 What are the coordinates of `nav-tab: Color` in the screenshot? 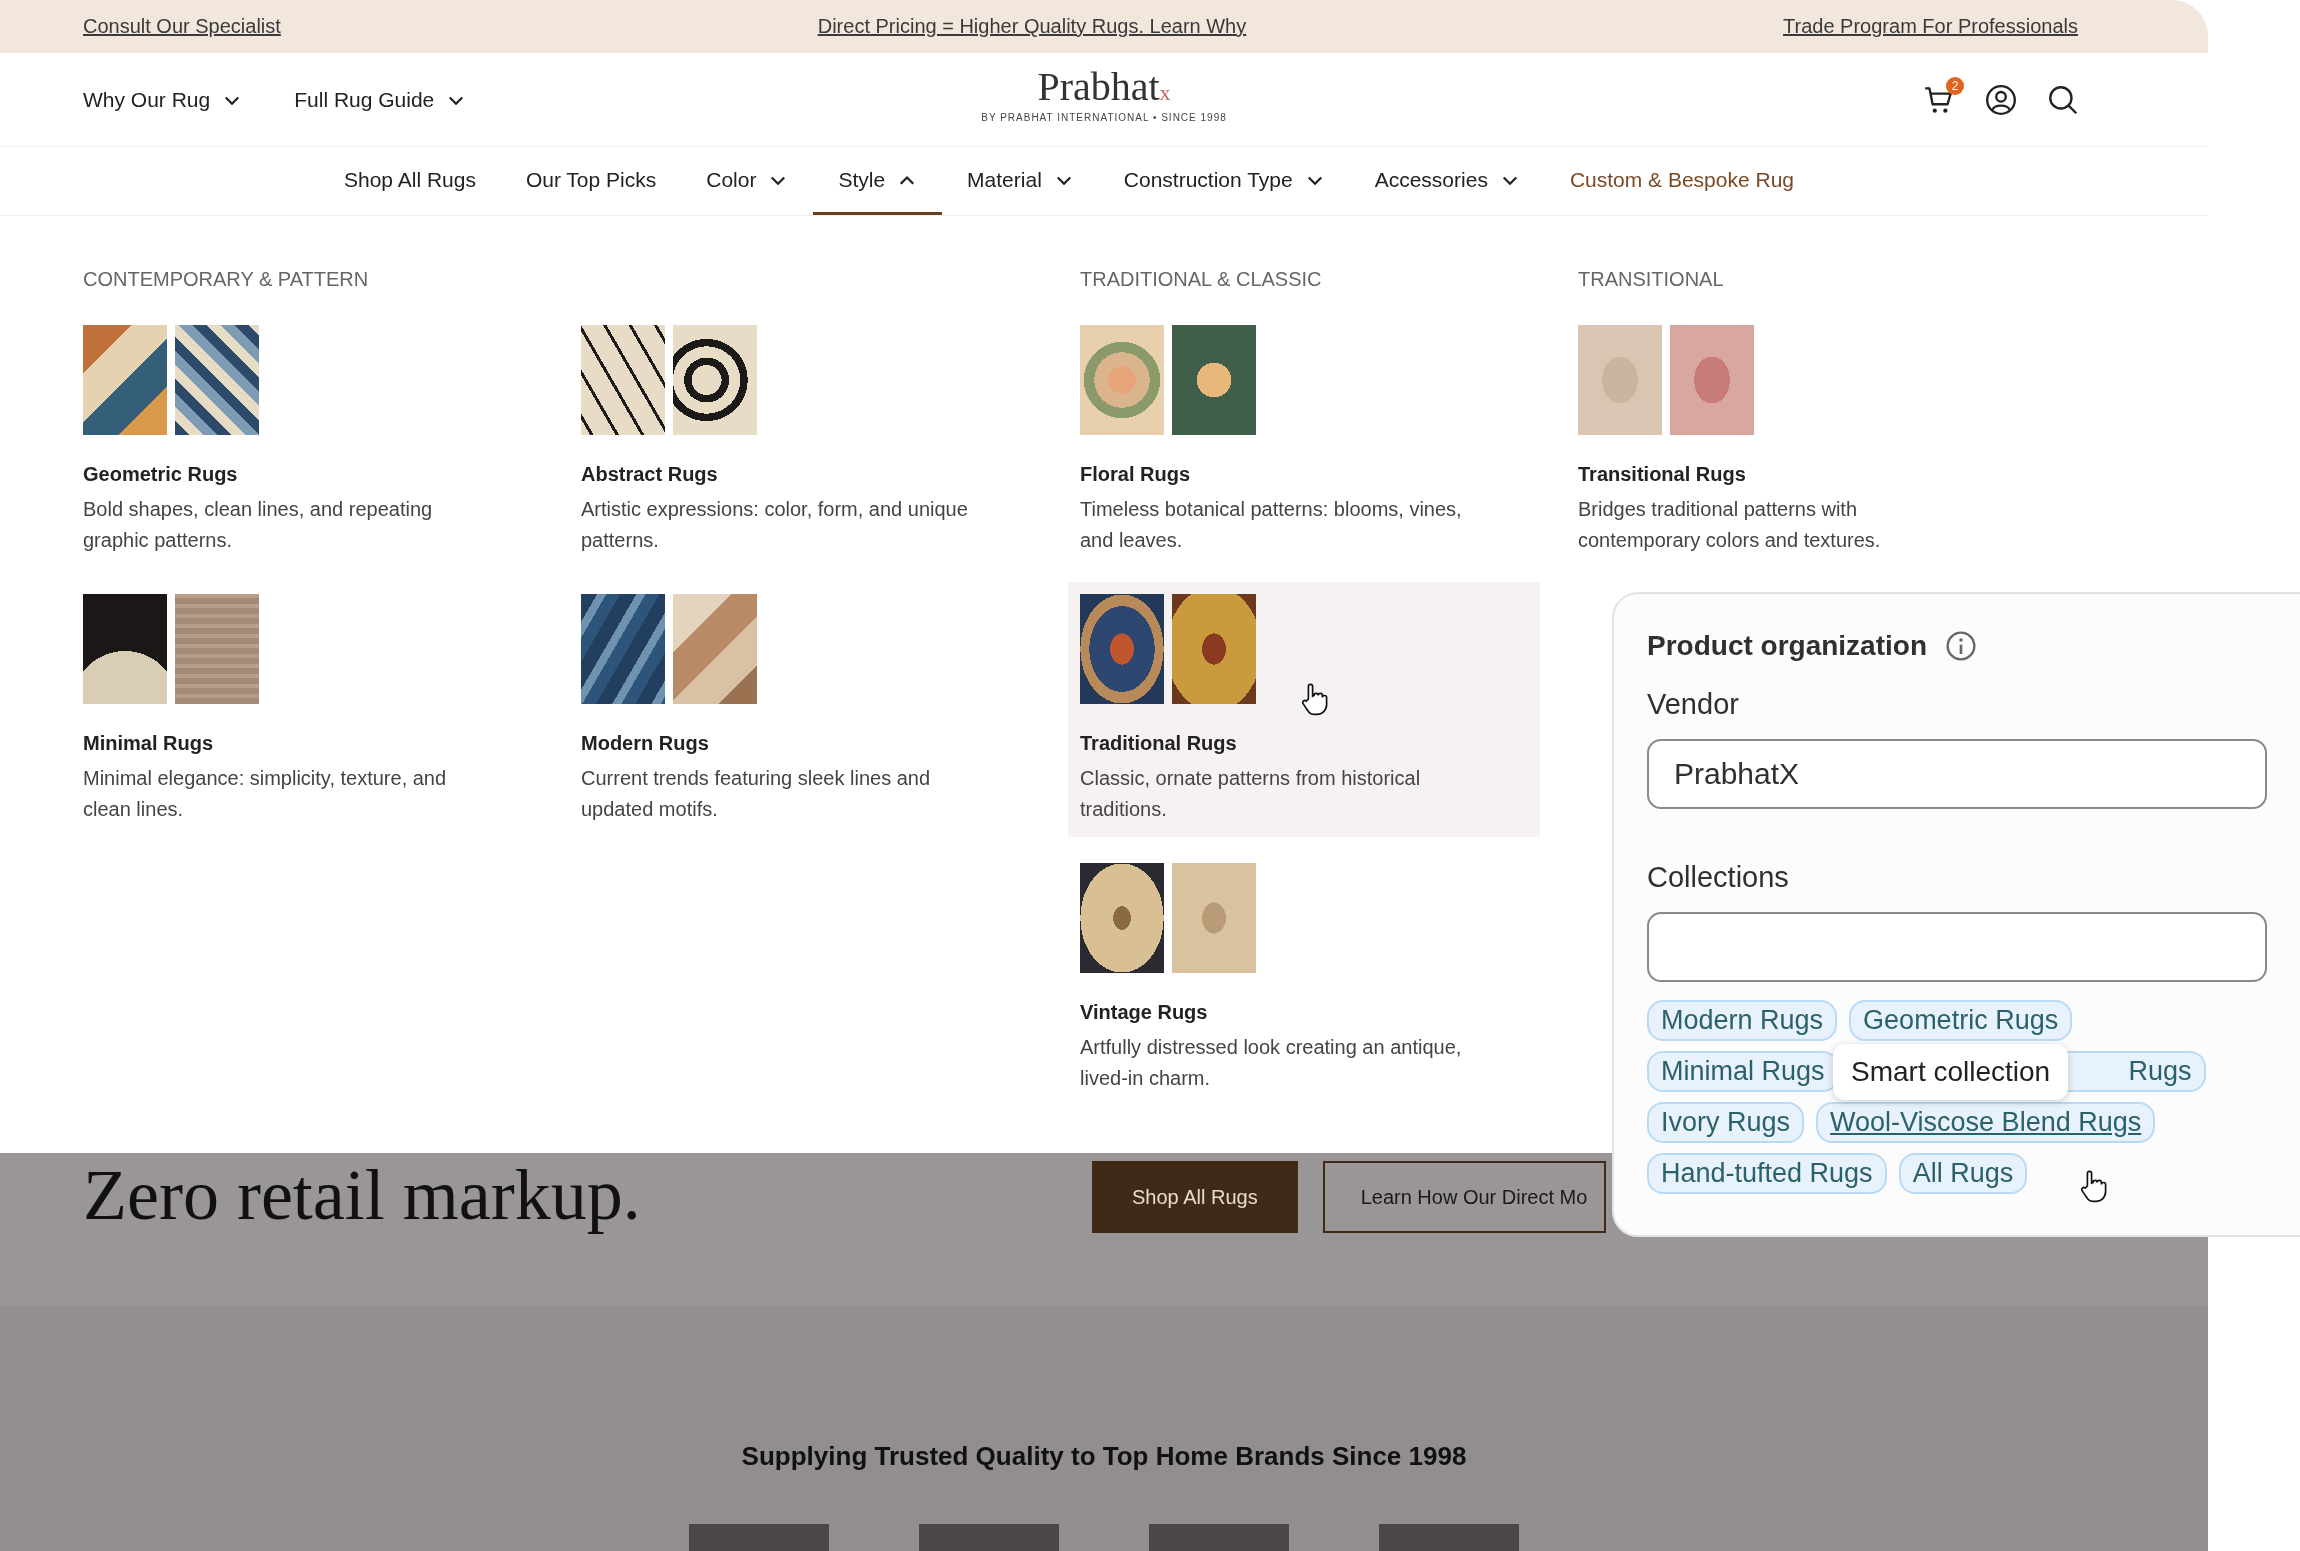 It's located at (747, 181).